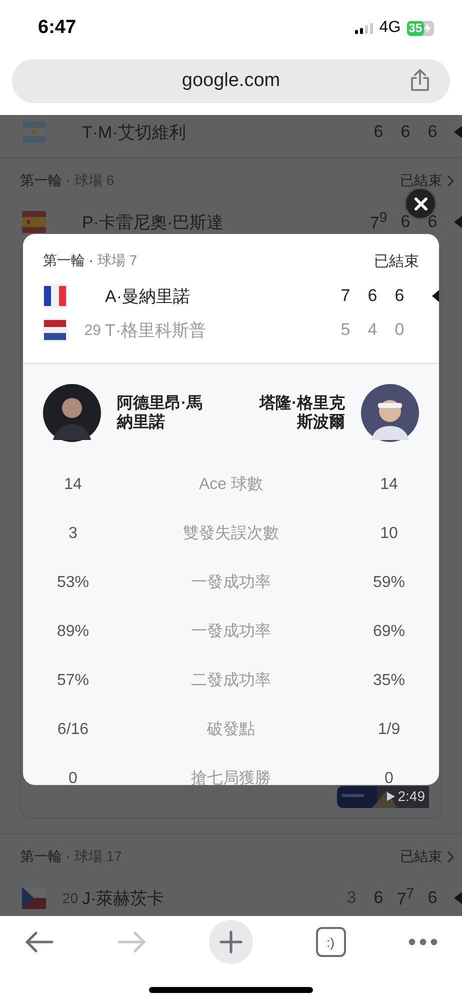 The height and width of the screenshot is (1000, 462). I want to click on stat-value: 6/16, so click(73, 729).